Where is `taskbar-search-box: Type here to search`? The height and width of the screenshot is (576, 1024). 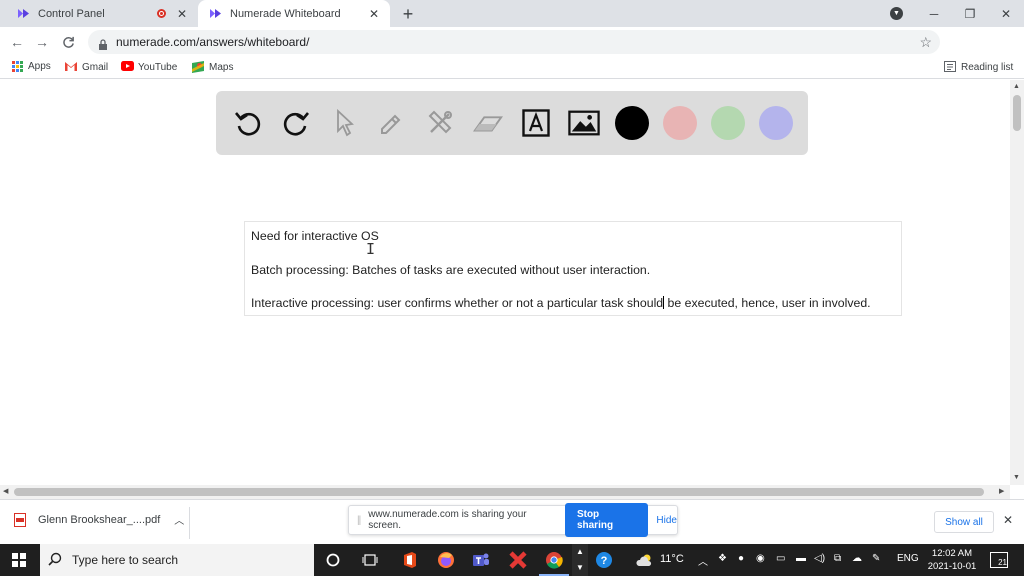
taskbar-search-box: Type here to search is located at coordinates (177, 560).